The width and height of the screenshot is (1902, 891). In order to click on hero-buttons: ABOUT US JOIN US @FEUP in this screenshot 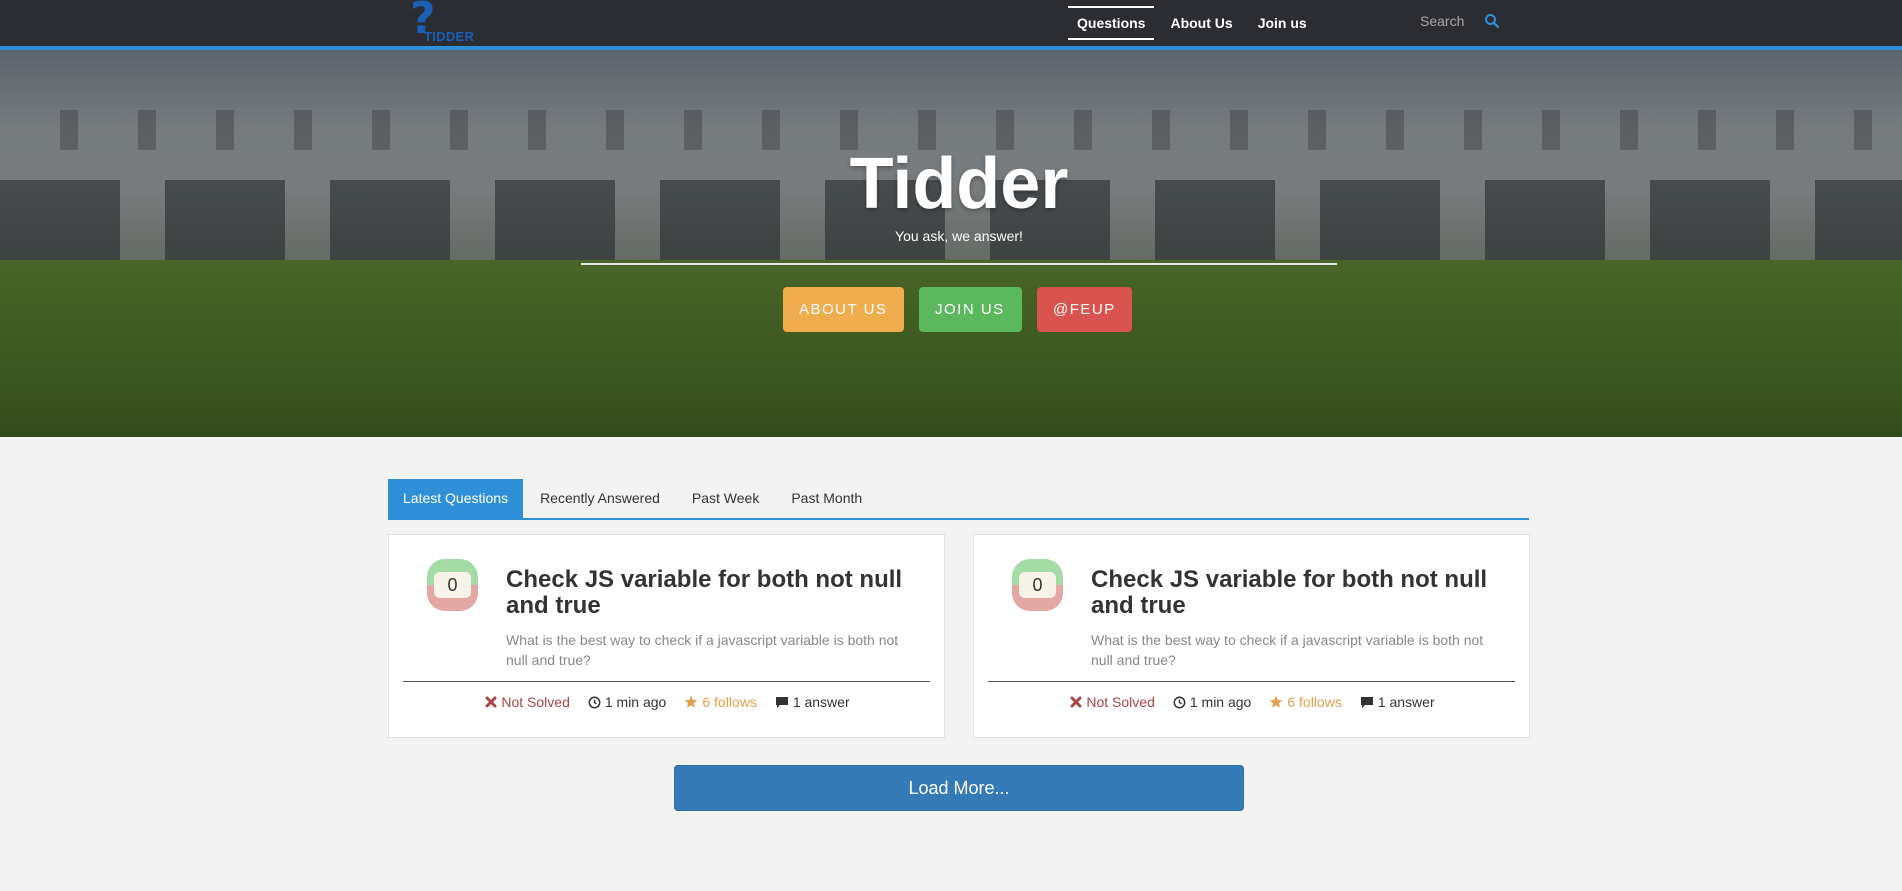, I will do `click(965, 309)`.